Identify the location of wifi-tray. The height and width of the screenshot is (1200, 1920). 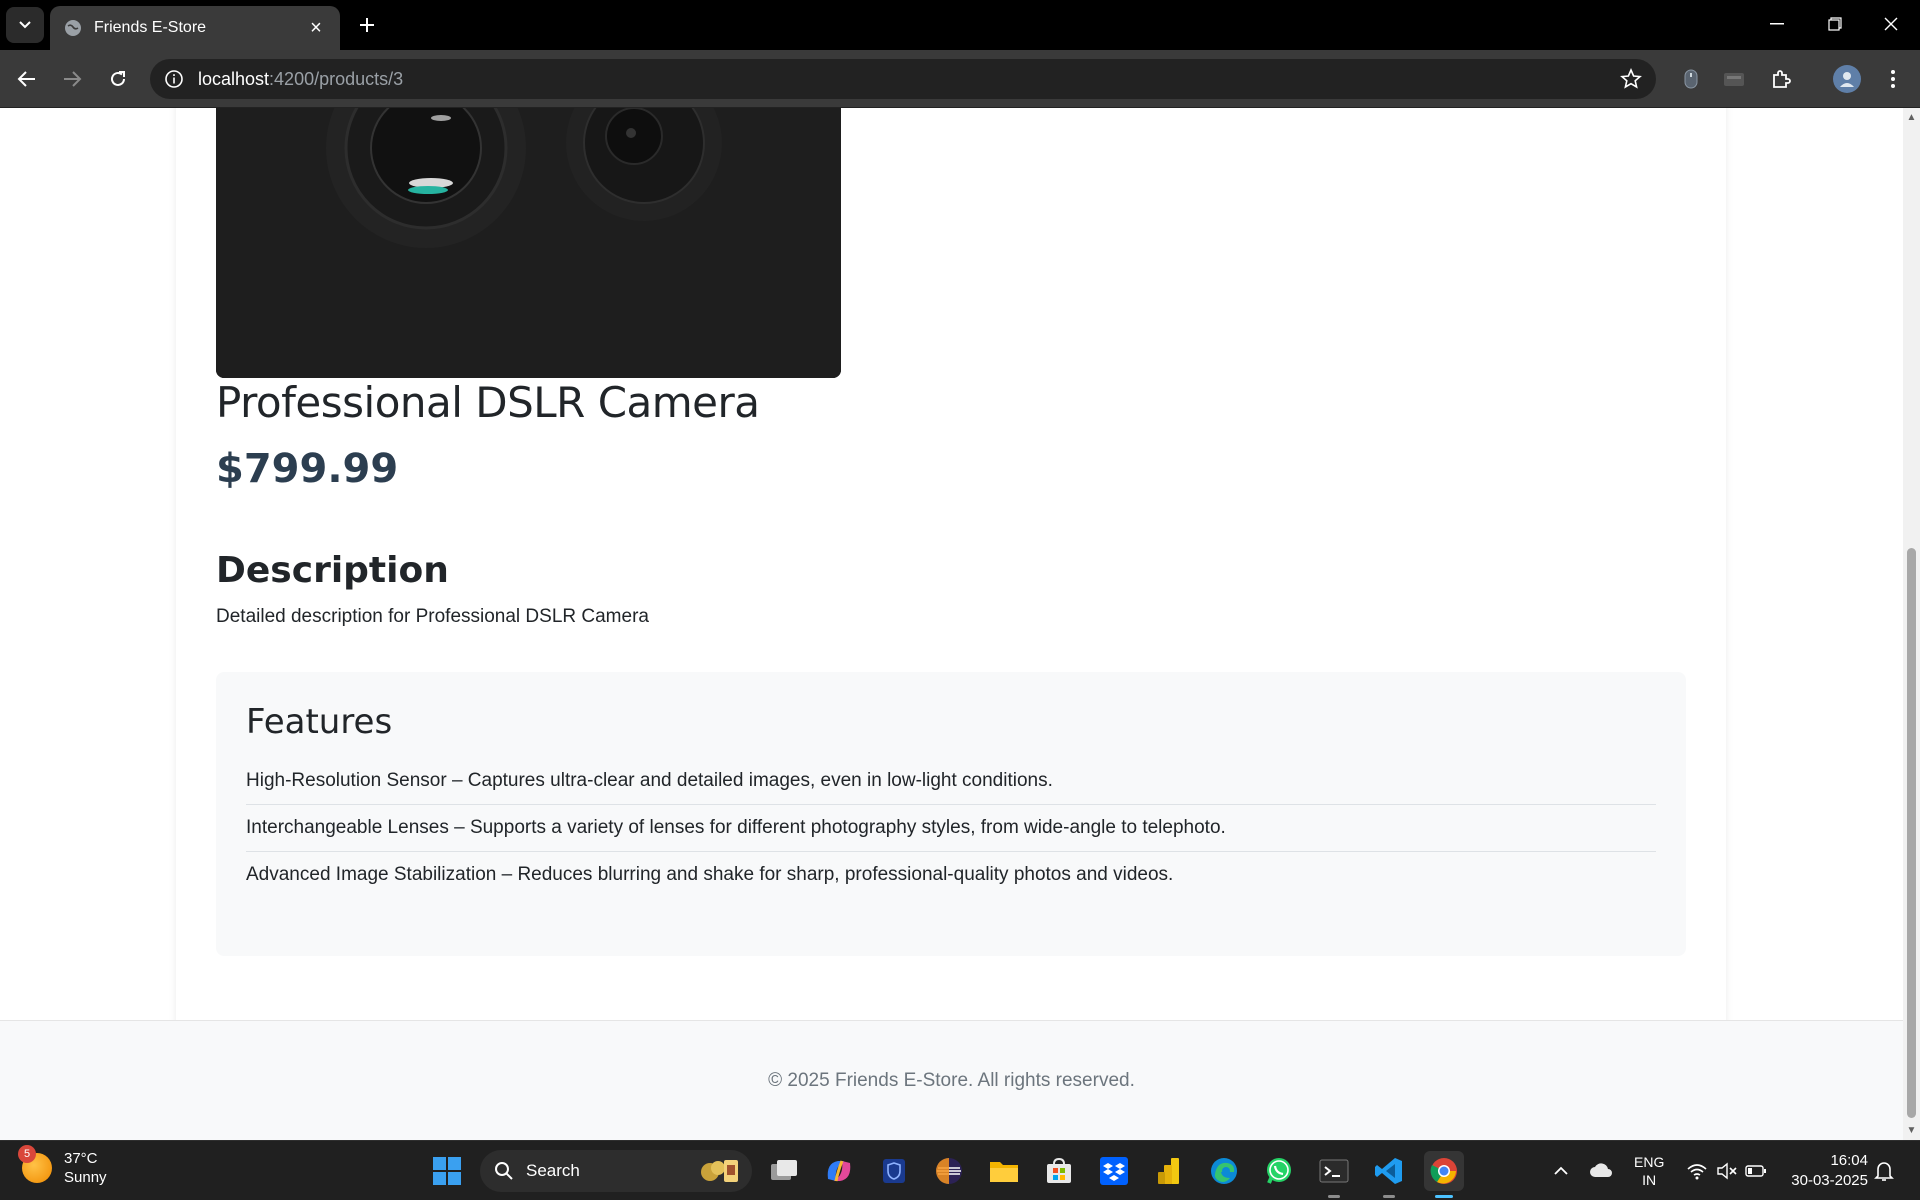
(1697, 1170).